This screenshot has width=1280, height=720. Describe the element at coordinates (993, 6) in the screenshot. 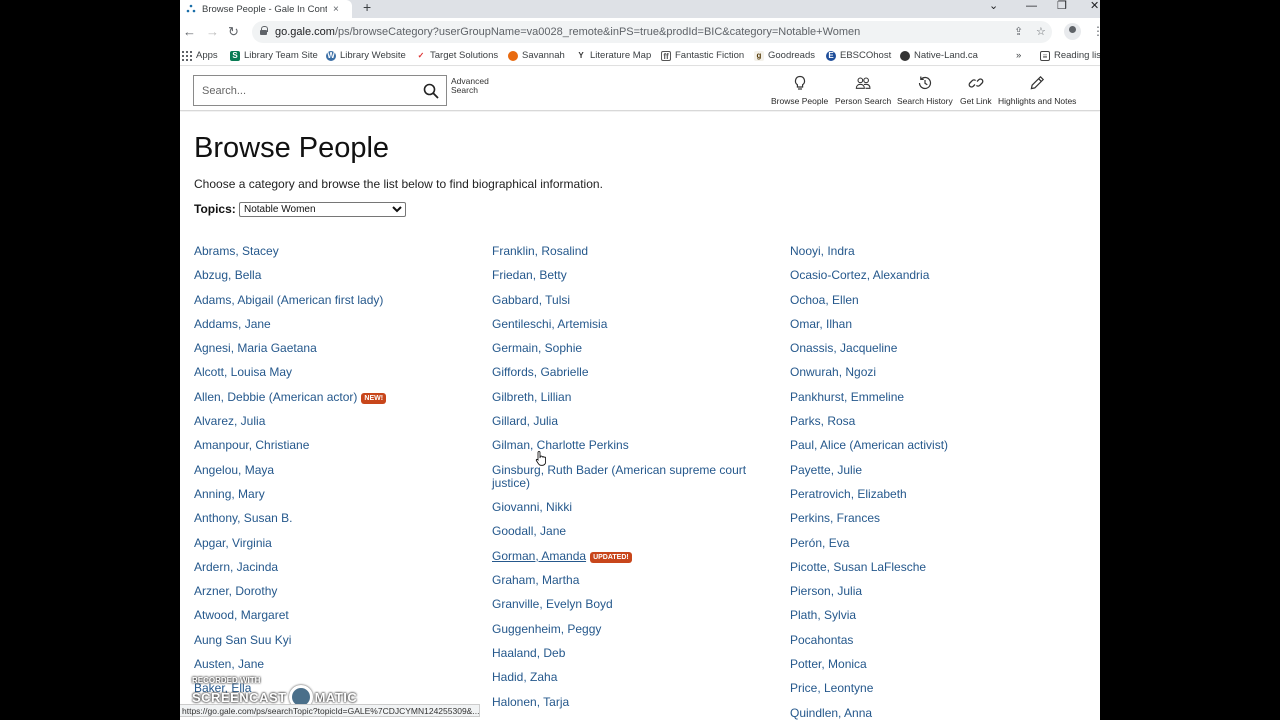

I see `tab-search-icon: ⌄` at that location.